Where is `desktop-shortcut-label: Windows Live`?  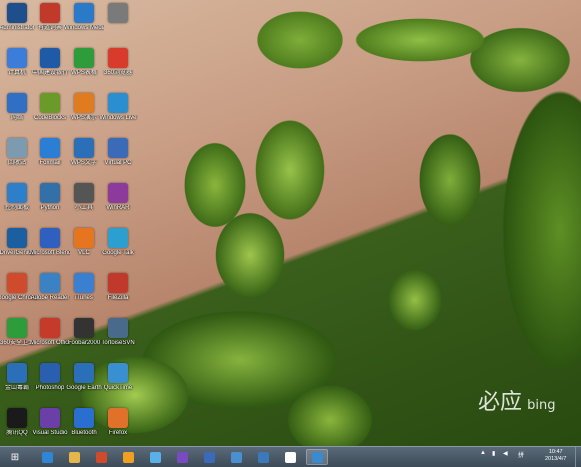
desktop-shortcut-label: Windows Live is located at coordinates (118, 118).